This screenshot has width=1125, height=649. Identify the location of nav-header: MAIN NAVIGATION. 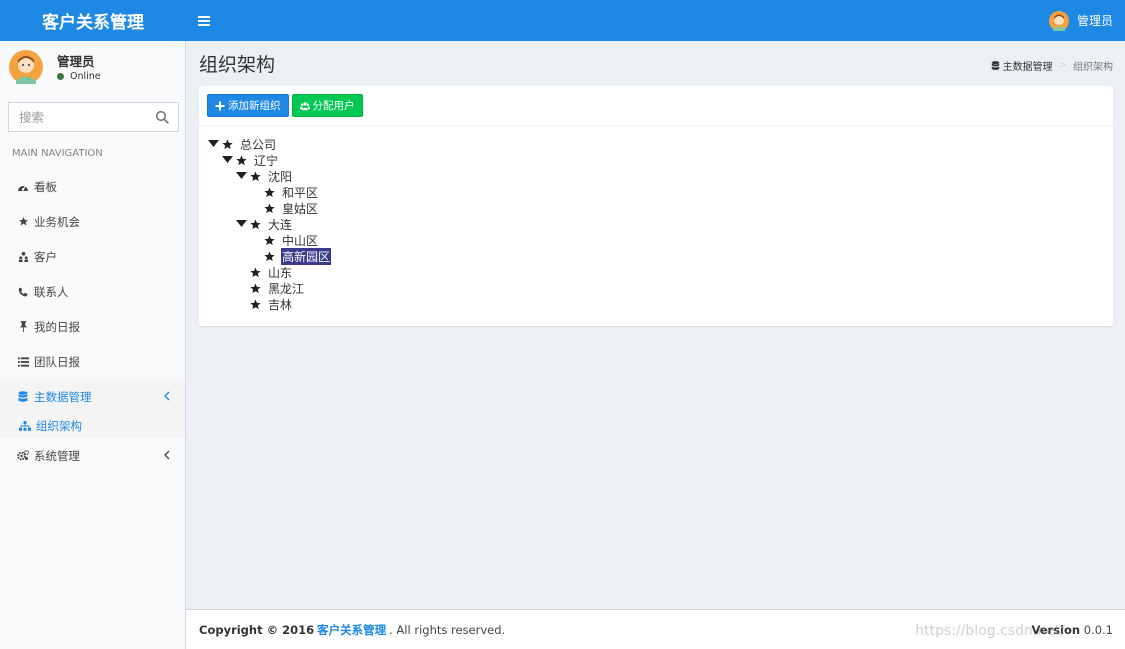
(57, 153).